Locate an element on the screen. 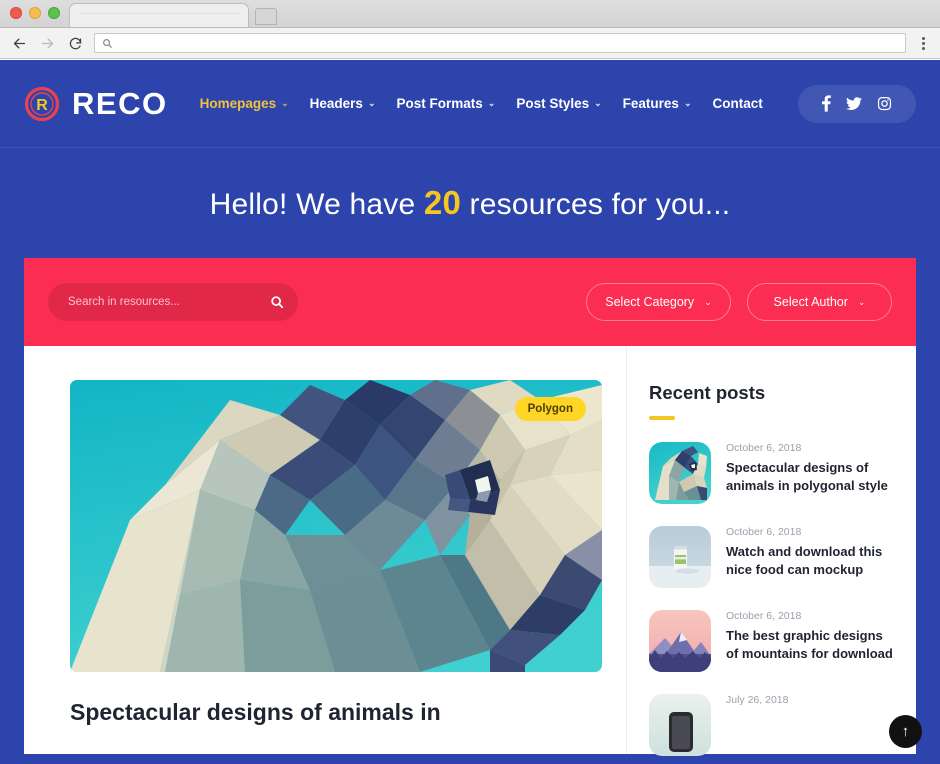 Image resolution: width=940 pixels, height=764 pixels. nav-item-contact: Contact is located at coordinates (737, 103).